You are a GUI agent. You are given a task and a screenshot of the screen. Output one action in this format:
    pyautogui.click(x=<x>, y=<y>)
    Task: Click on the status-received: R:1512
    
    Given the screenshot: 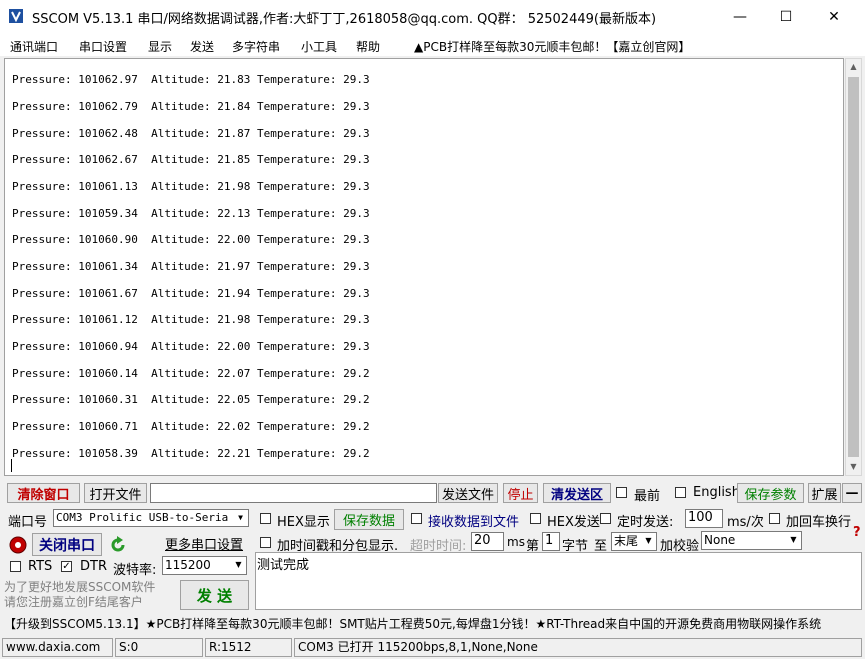 What is the action you would take?
    pyautogui.click(x=248, y=647)
    